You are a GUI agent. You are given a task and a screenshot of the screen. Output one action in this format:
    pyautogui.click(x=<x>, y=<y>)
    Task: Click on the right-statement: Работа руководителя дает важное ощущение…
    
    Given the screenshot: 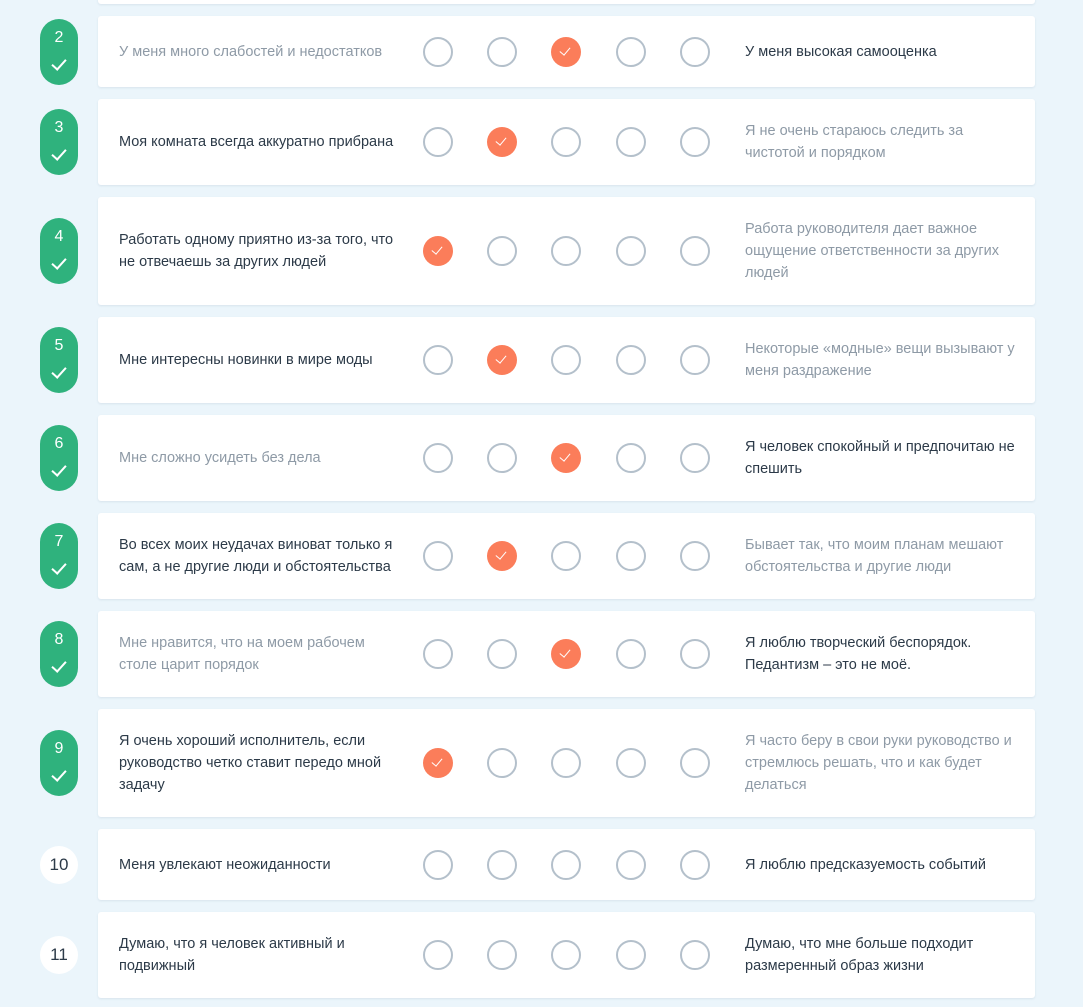 What is the action you would take?
    pyautogui.click(x=872, y=251)
    